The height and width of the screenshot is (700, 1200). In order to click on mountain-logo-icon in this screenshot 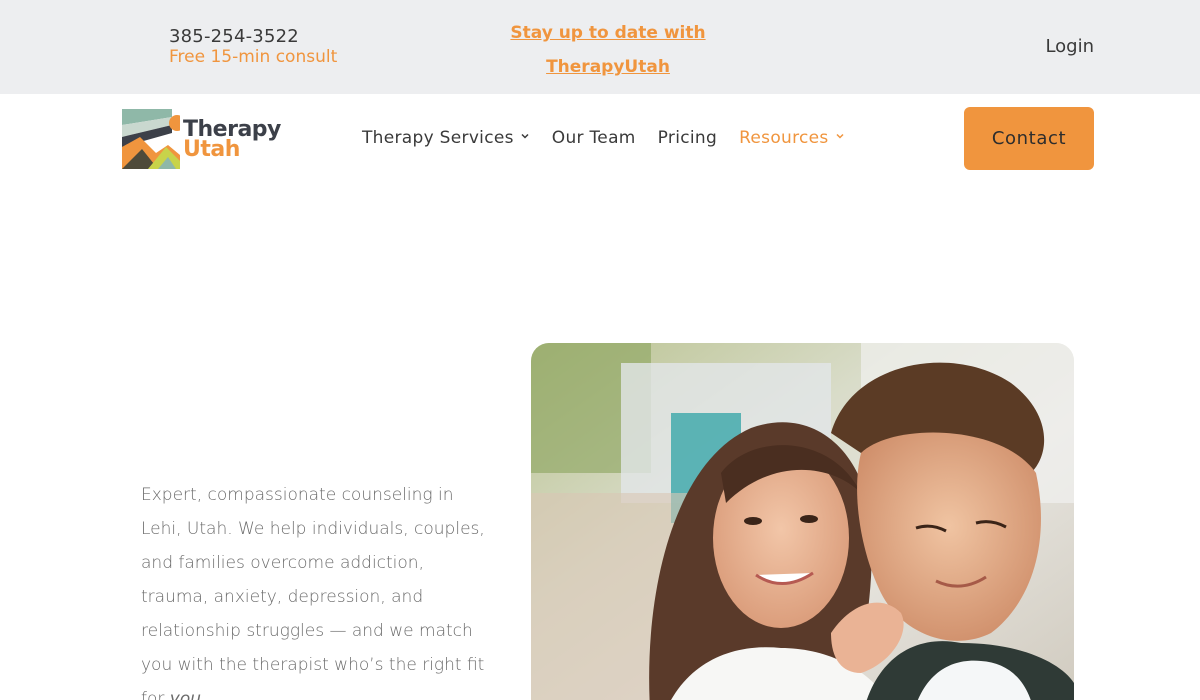, I will do `click(151, 139)`.